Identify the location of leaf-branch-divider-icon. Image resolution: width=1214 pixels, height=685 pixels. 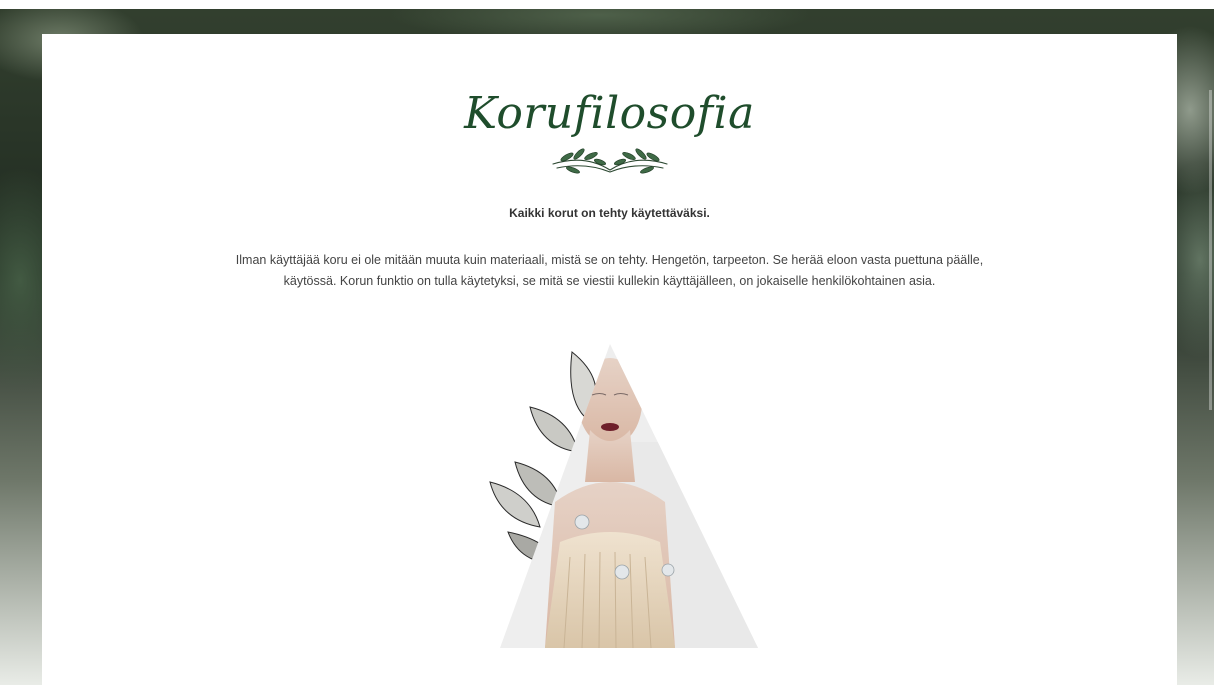
(610, 161).